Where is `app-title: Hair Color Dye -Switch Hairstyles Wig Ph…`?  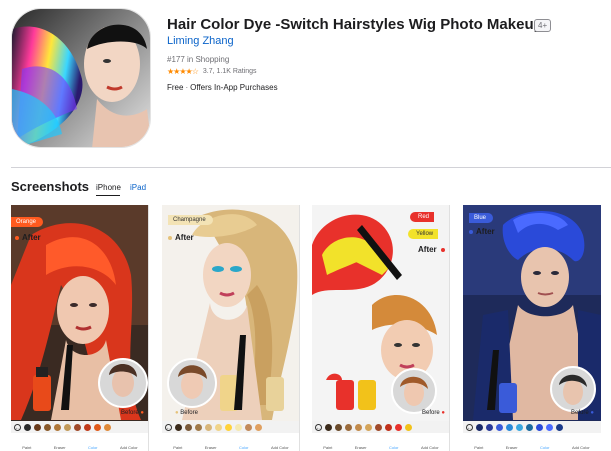
app-title: Hair Color Dye -Switch Hairstyles Wig Ph… is located at coordinates (355, 24).